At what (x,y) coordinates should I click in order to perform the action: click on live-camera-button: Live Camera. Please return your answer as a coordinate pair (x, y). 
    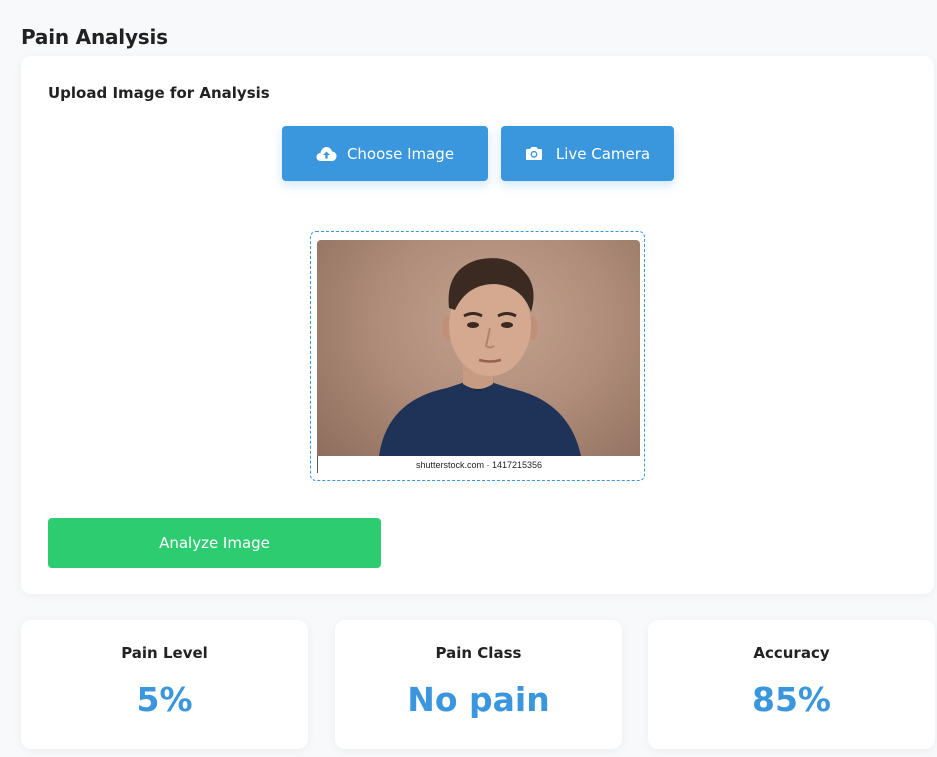
    Looking at the image, I should click on (587, 153).